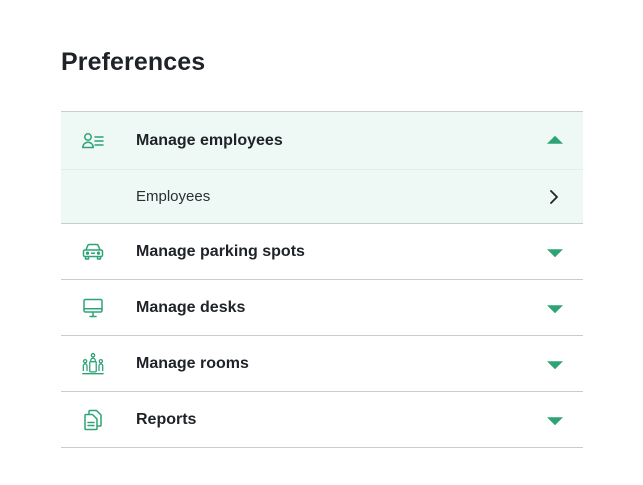  I want to click on manage-parking-spots-label: Manage parking spots, so click(220, 251).